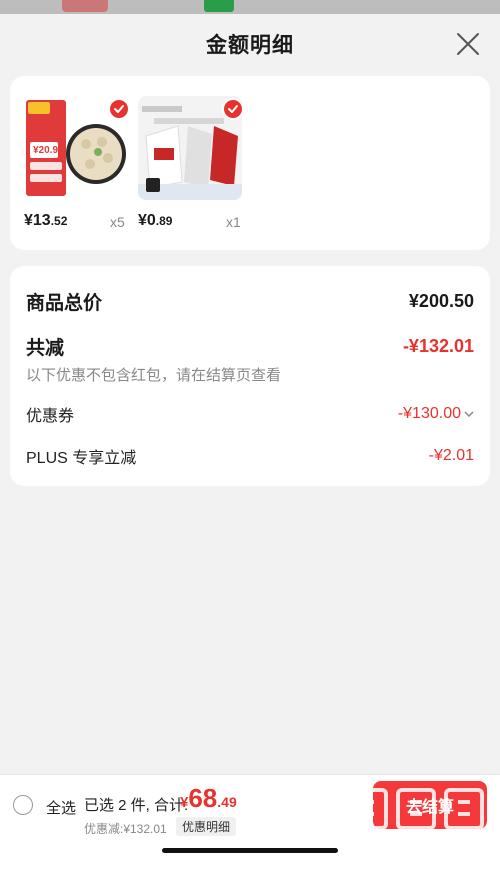  I want to click on total-price-value: ¥200.50, so click(441, 301).